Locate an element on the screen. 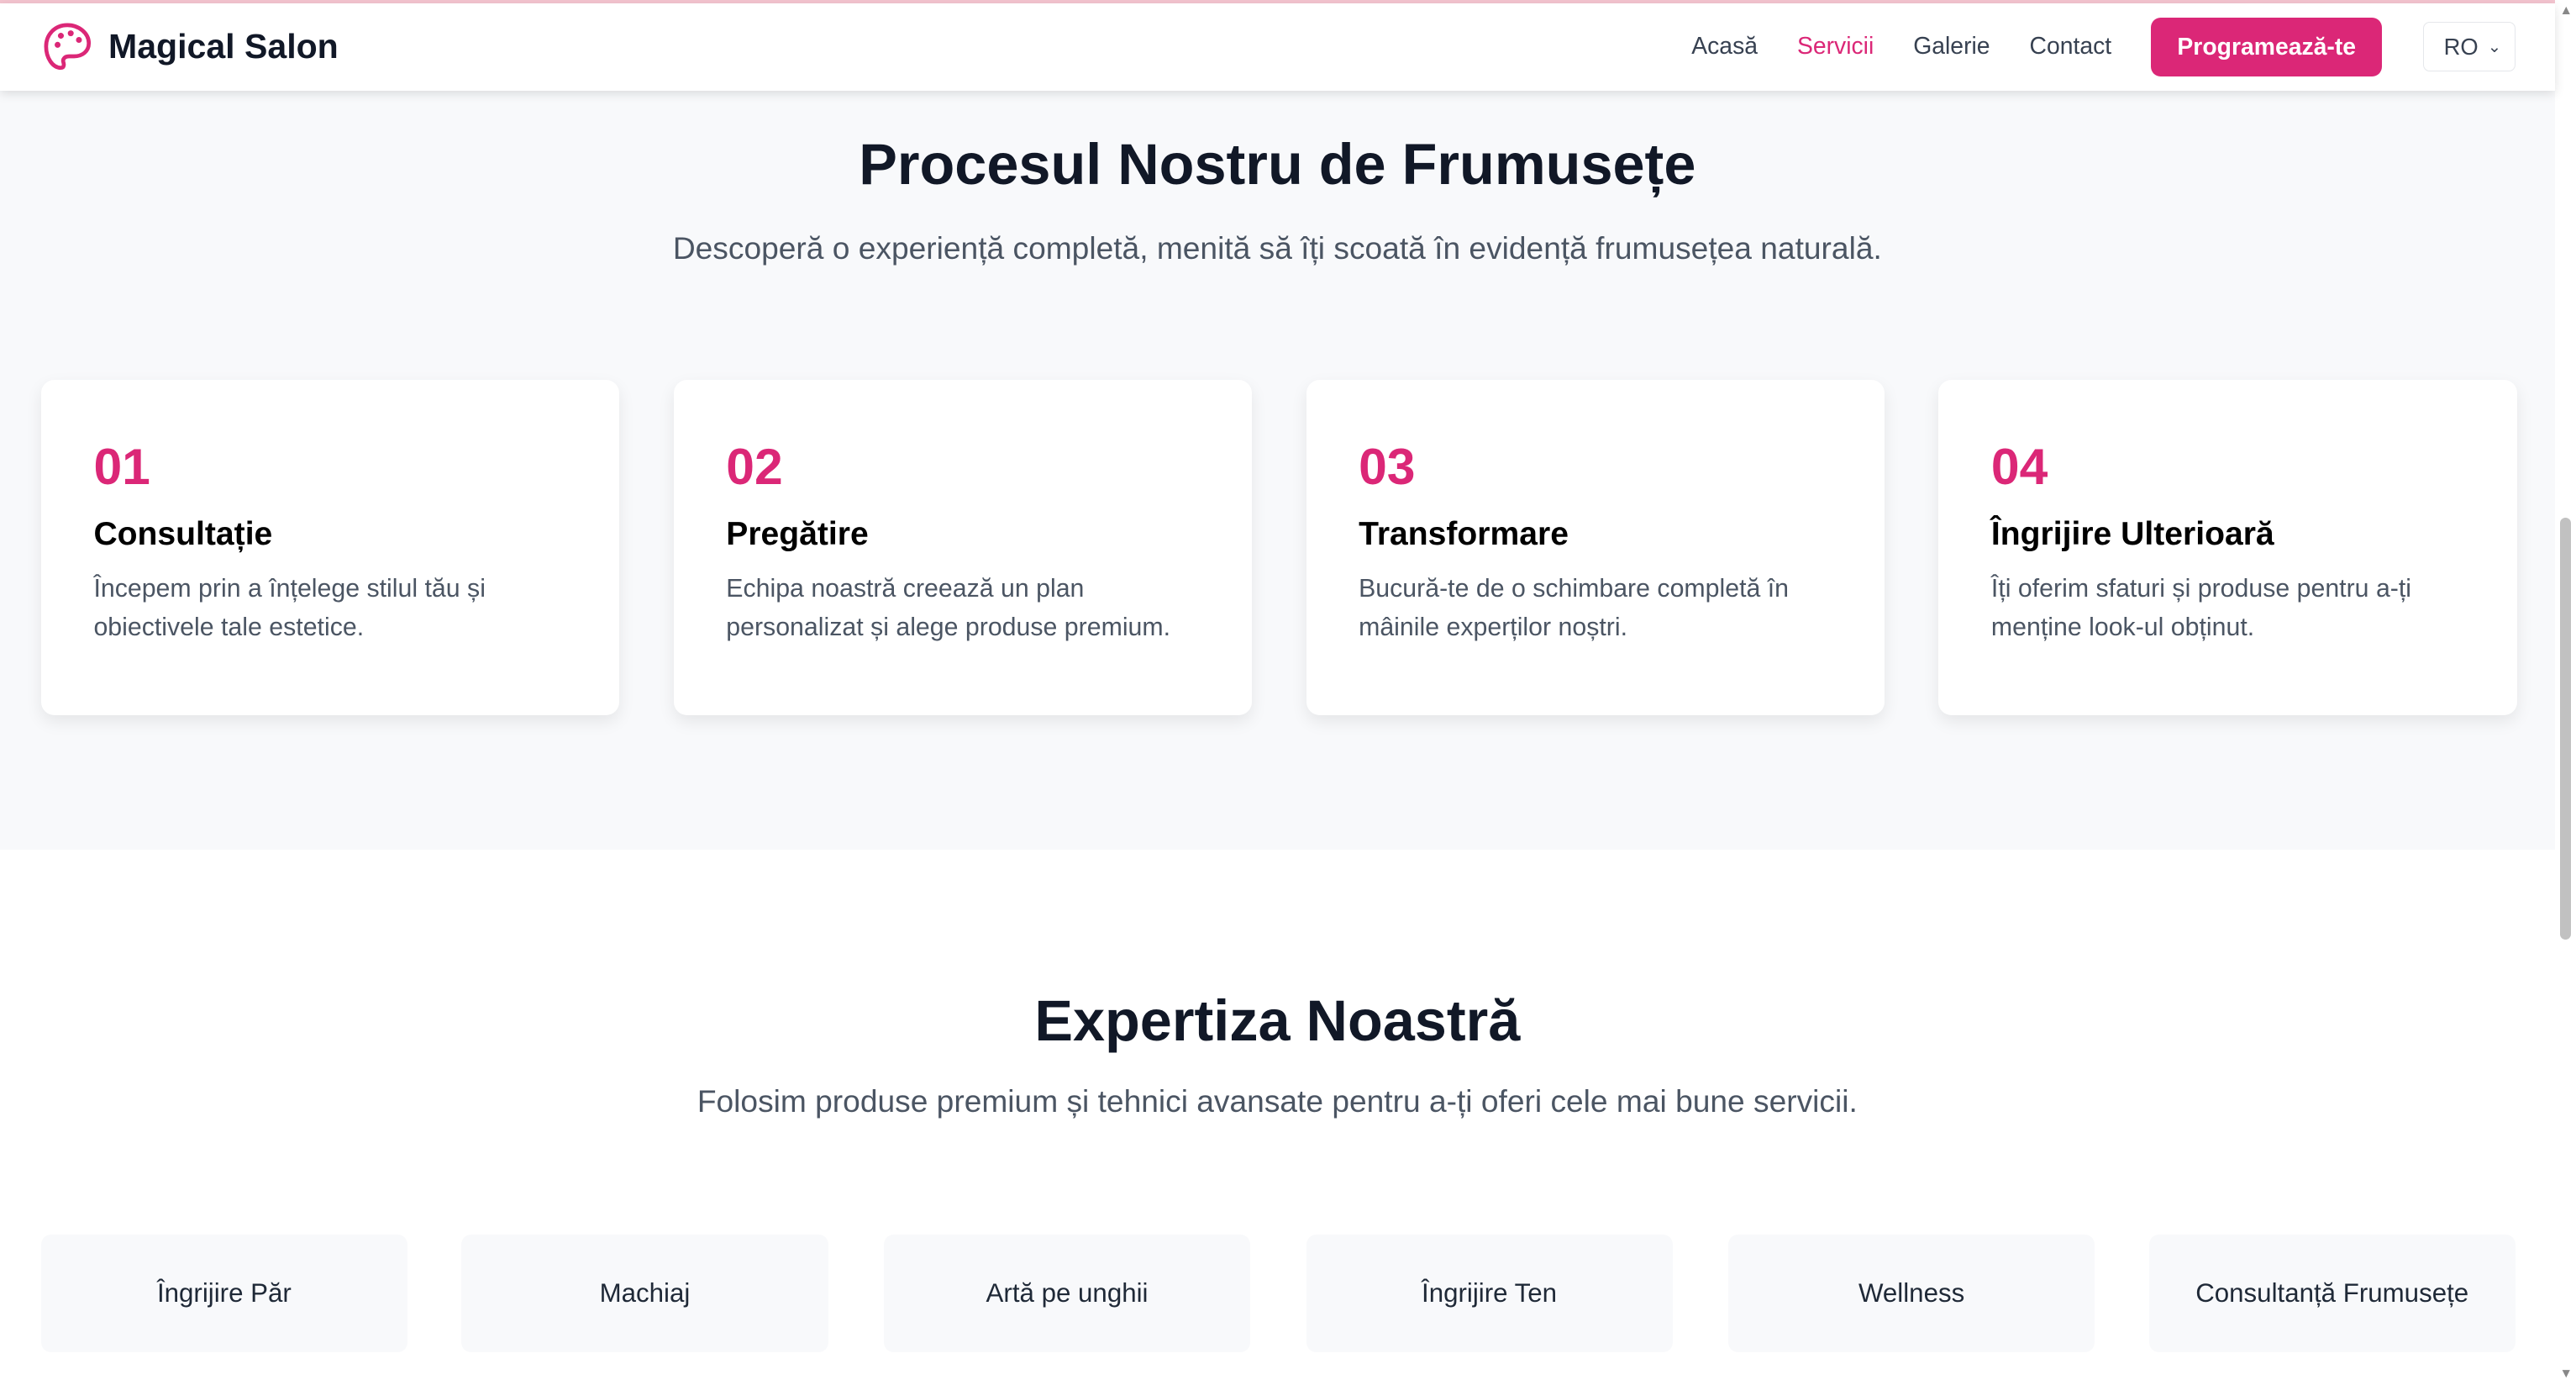 This screenshot has height=1385, width=2576. scrollbar: ▲ ▼ is located at coordinates (2565, 692).